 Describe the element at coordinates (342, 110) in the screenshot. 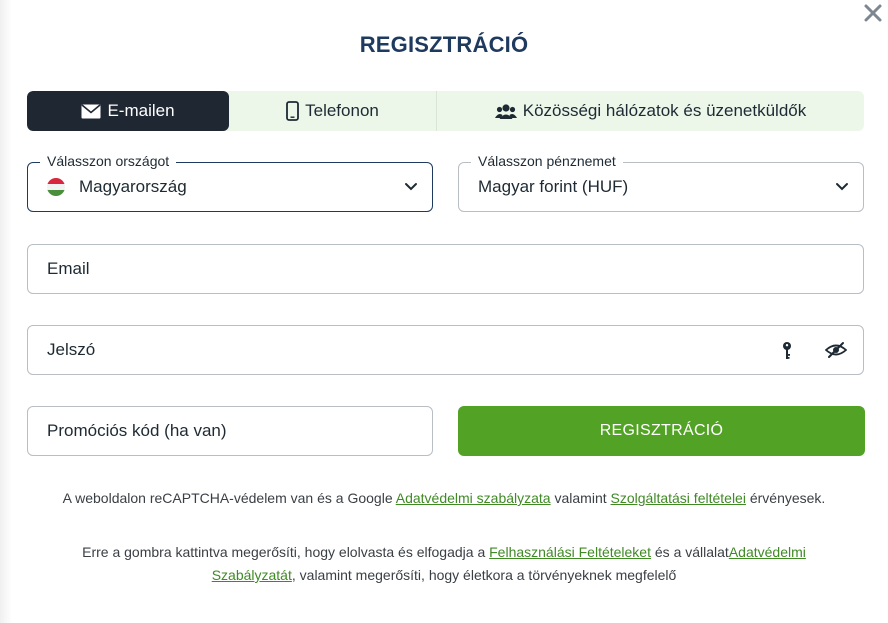

I see `tab-phone-label: Telefonon` at that location.